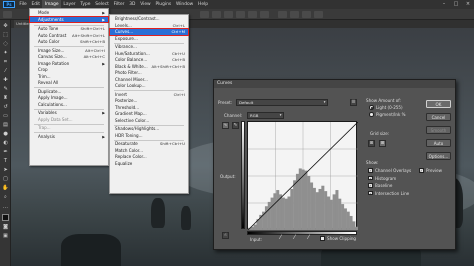 The height and width of the screenshot is (266, 474). What do you see at coordinates (370, 177) in the screenshot?
I see `histogram-checkbox: ✓` at bounding box center [370, 177].